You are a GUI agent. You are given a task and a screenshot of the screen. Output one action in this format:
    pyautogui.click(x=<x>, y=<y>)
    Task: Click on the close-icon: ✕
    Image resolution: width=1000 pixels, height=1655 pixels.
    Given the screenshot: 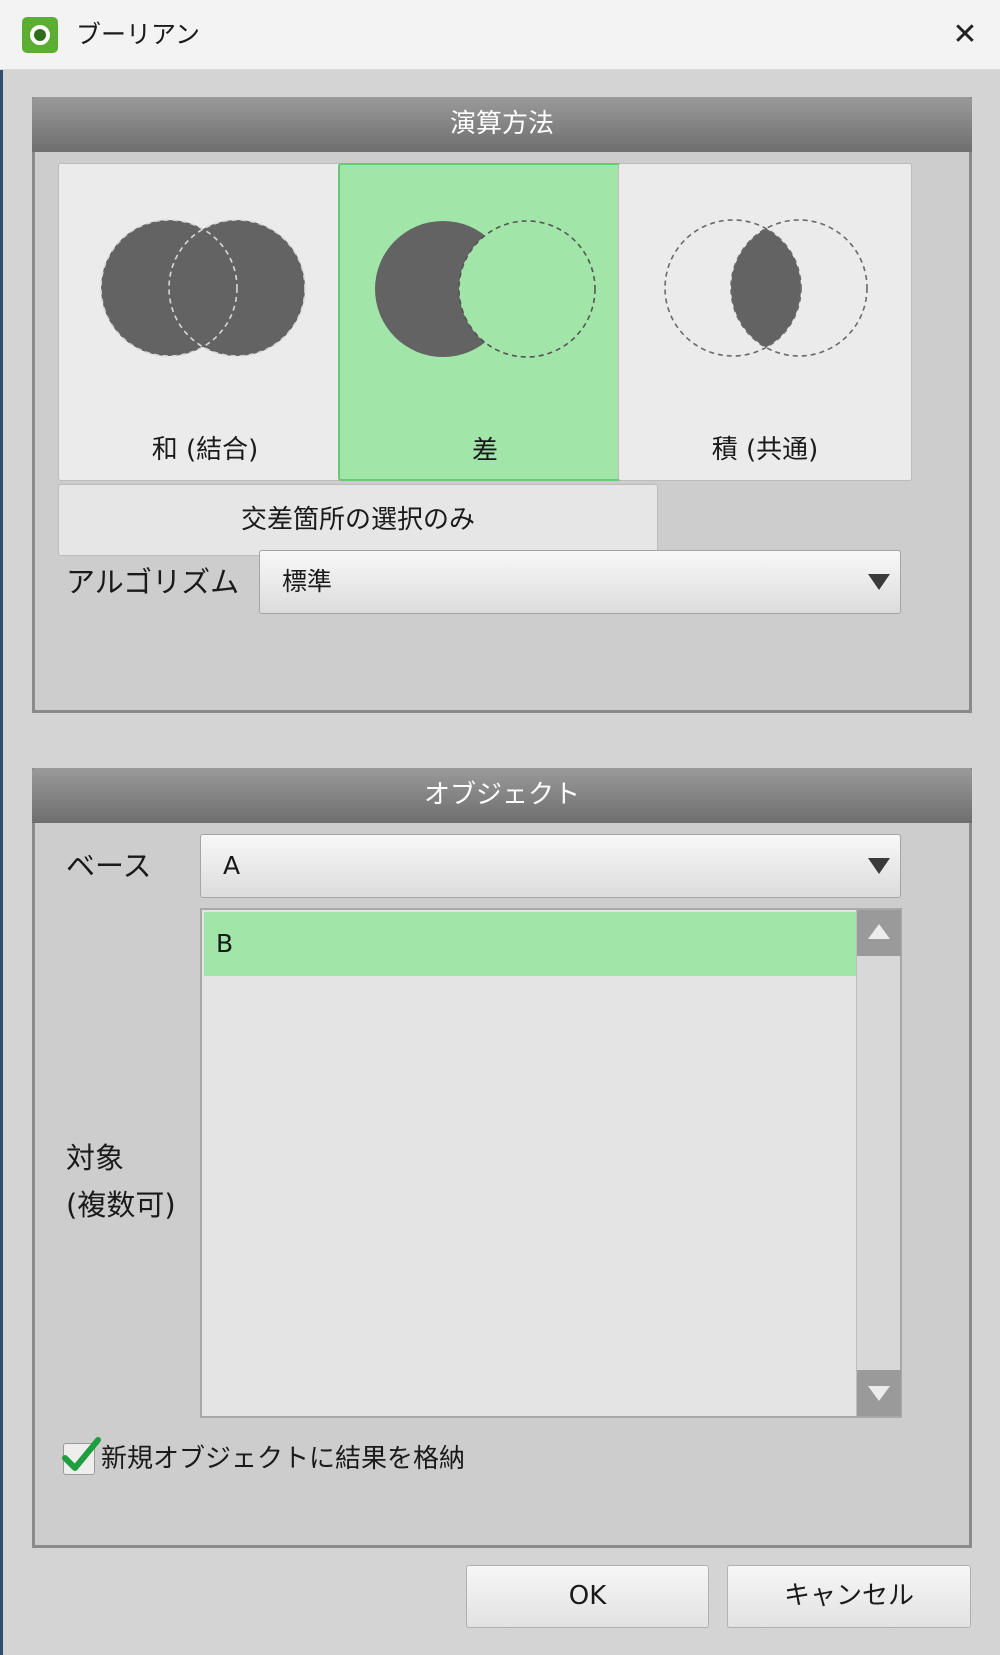 What is the action you would take?
    pyautogui.click(x=965, y=35)
    